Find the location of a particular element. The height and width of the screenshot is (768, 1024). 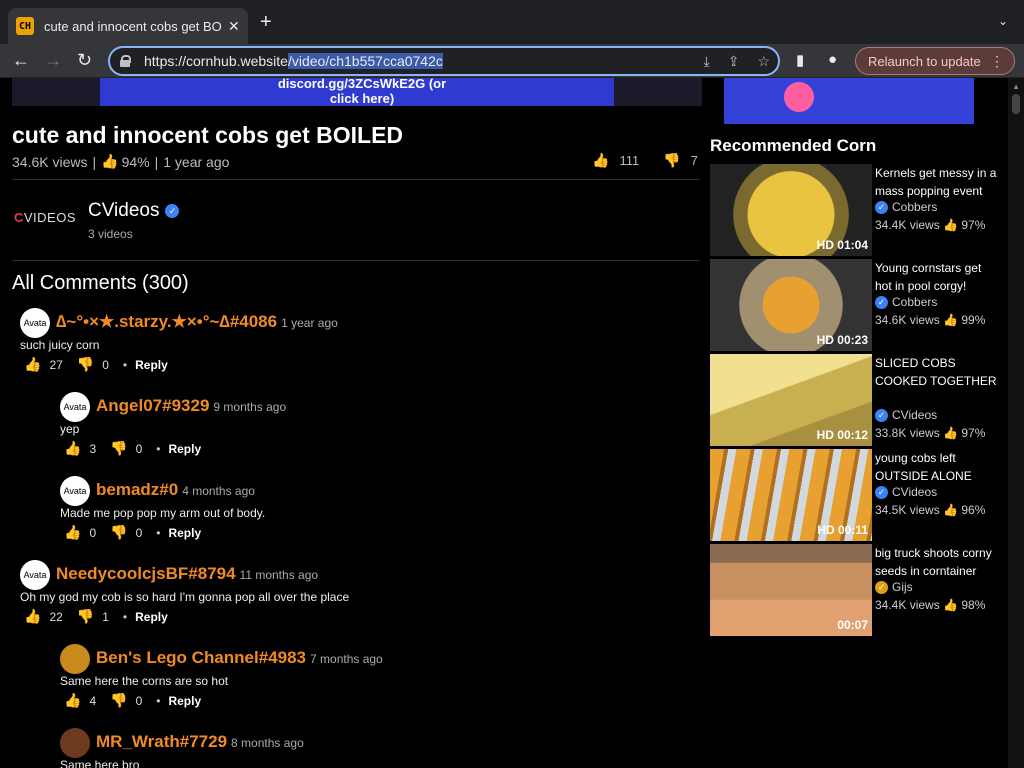

rating-percent: 94% is located at coordinates (135, 161).